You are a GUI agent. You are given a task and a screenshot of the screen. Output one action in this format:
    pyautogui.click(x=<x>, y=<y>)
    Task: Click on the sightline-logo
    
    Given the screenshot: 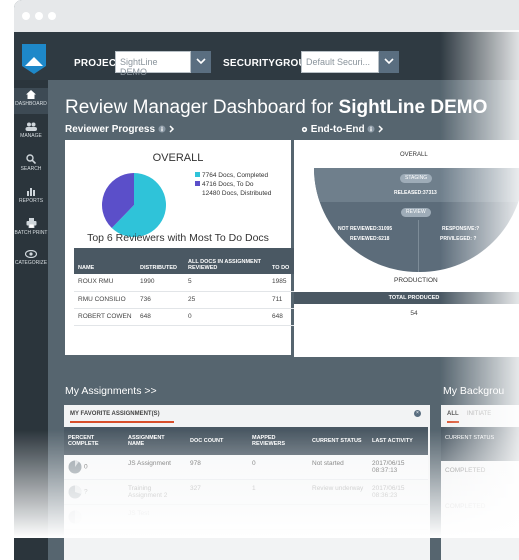 What is the action you would take?
    pyautogui.click(x=34, y=59)
    